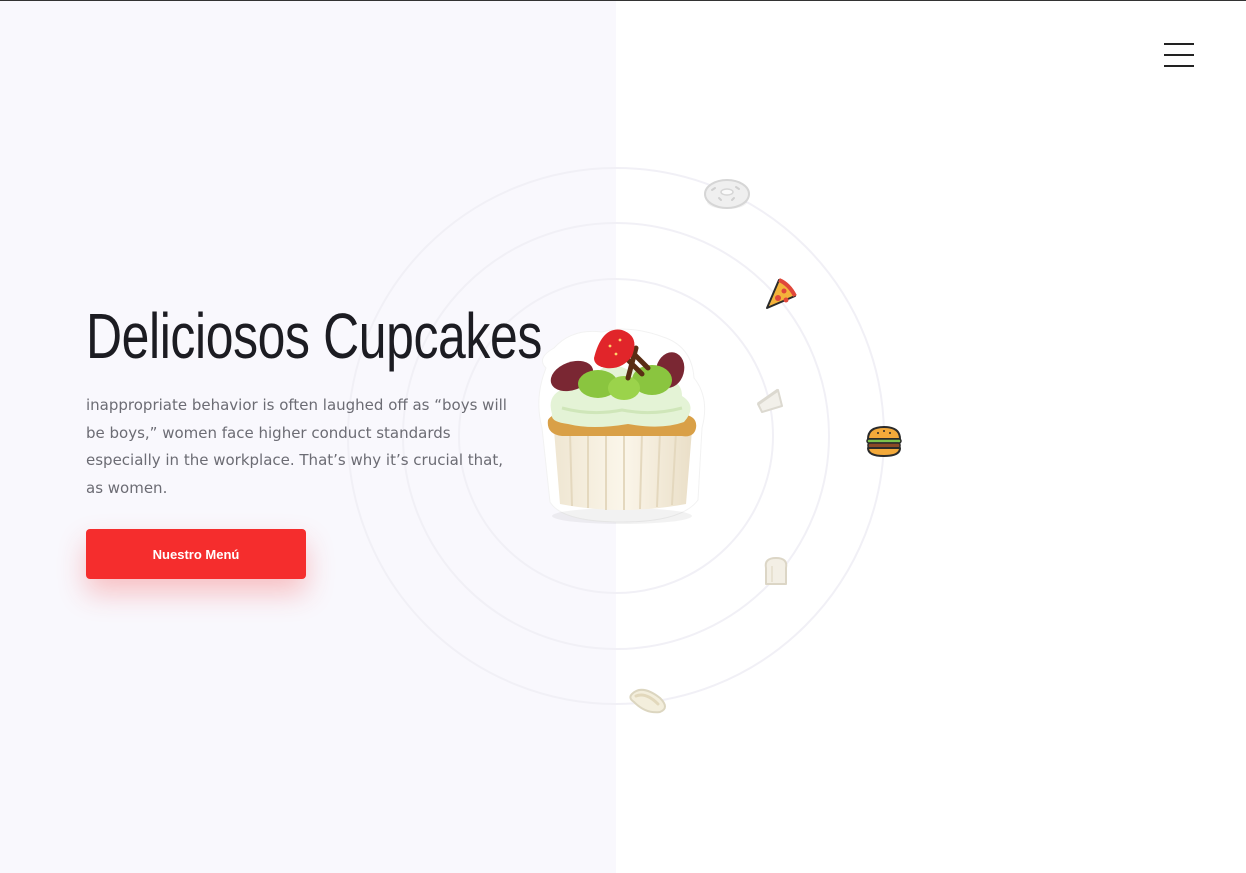 This screenshot has width=1246, height=873. What do you see at coordinates (196, 554) in the screenshot?
I see `menu-cta-button: Nuestro Menú` at bounding box center [196, 554].